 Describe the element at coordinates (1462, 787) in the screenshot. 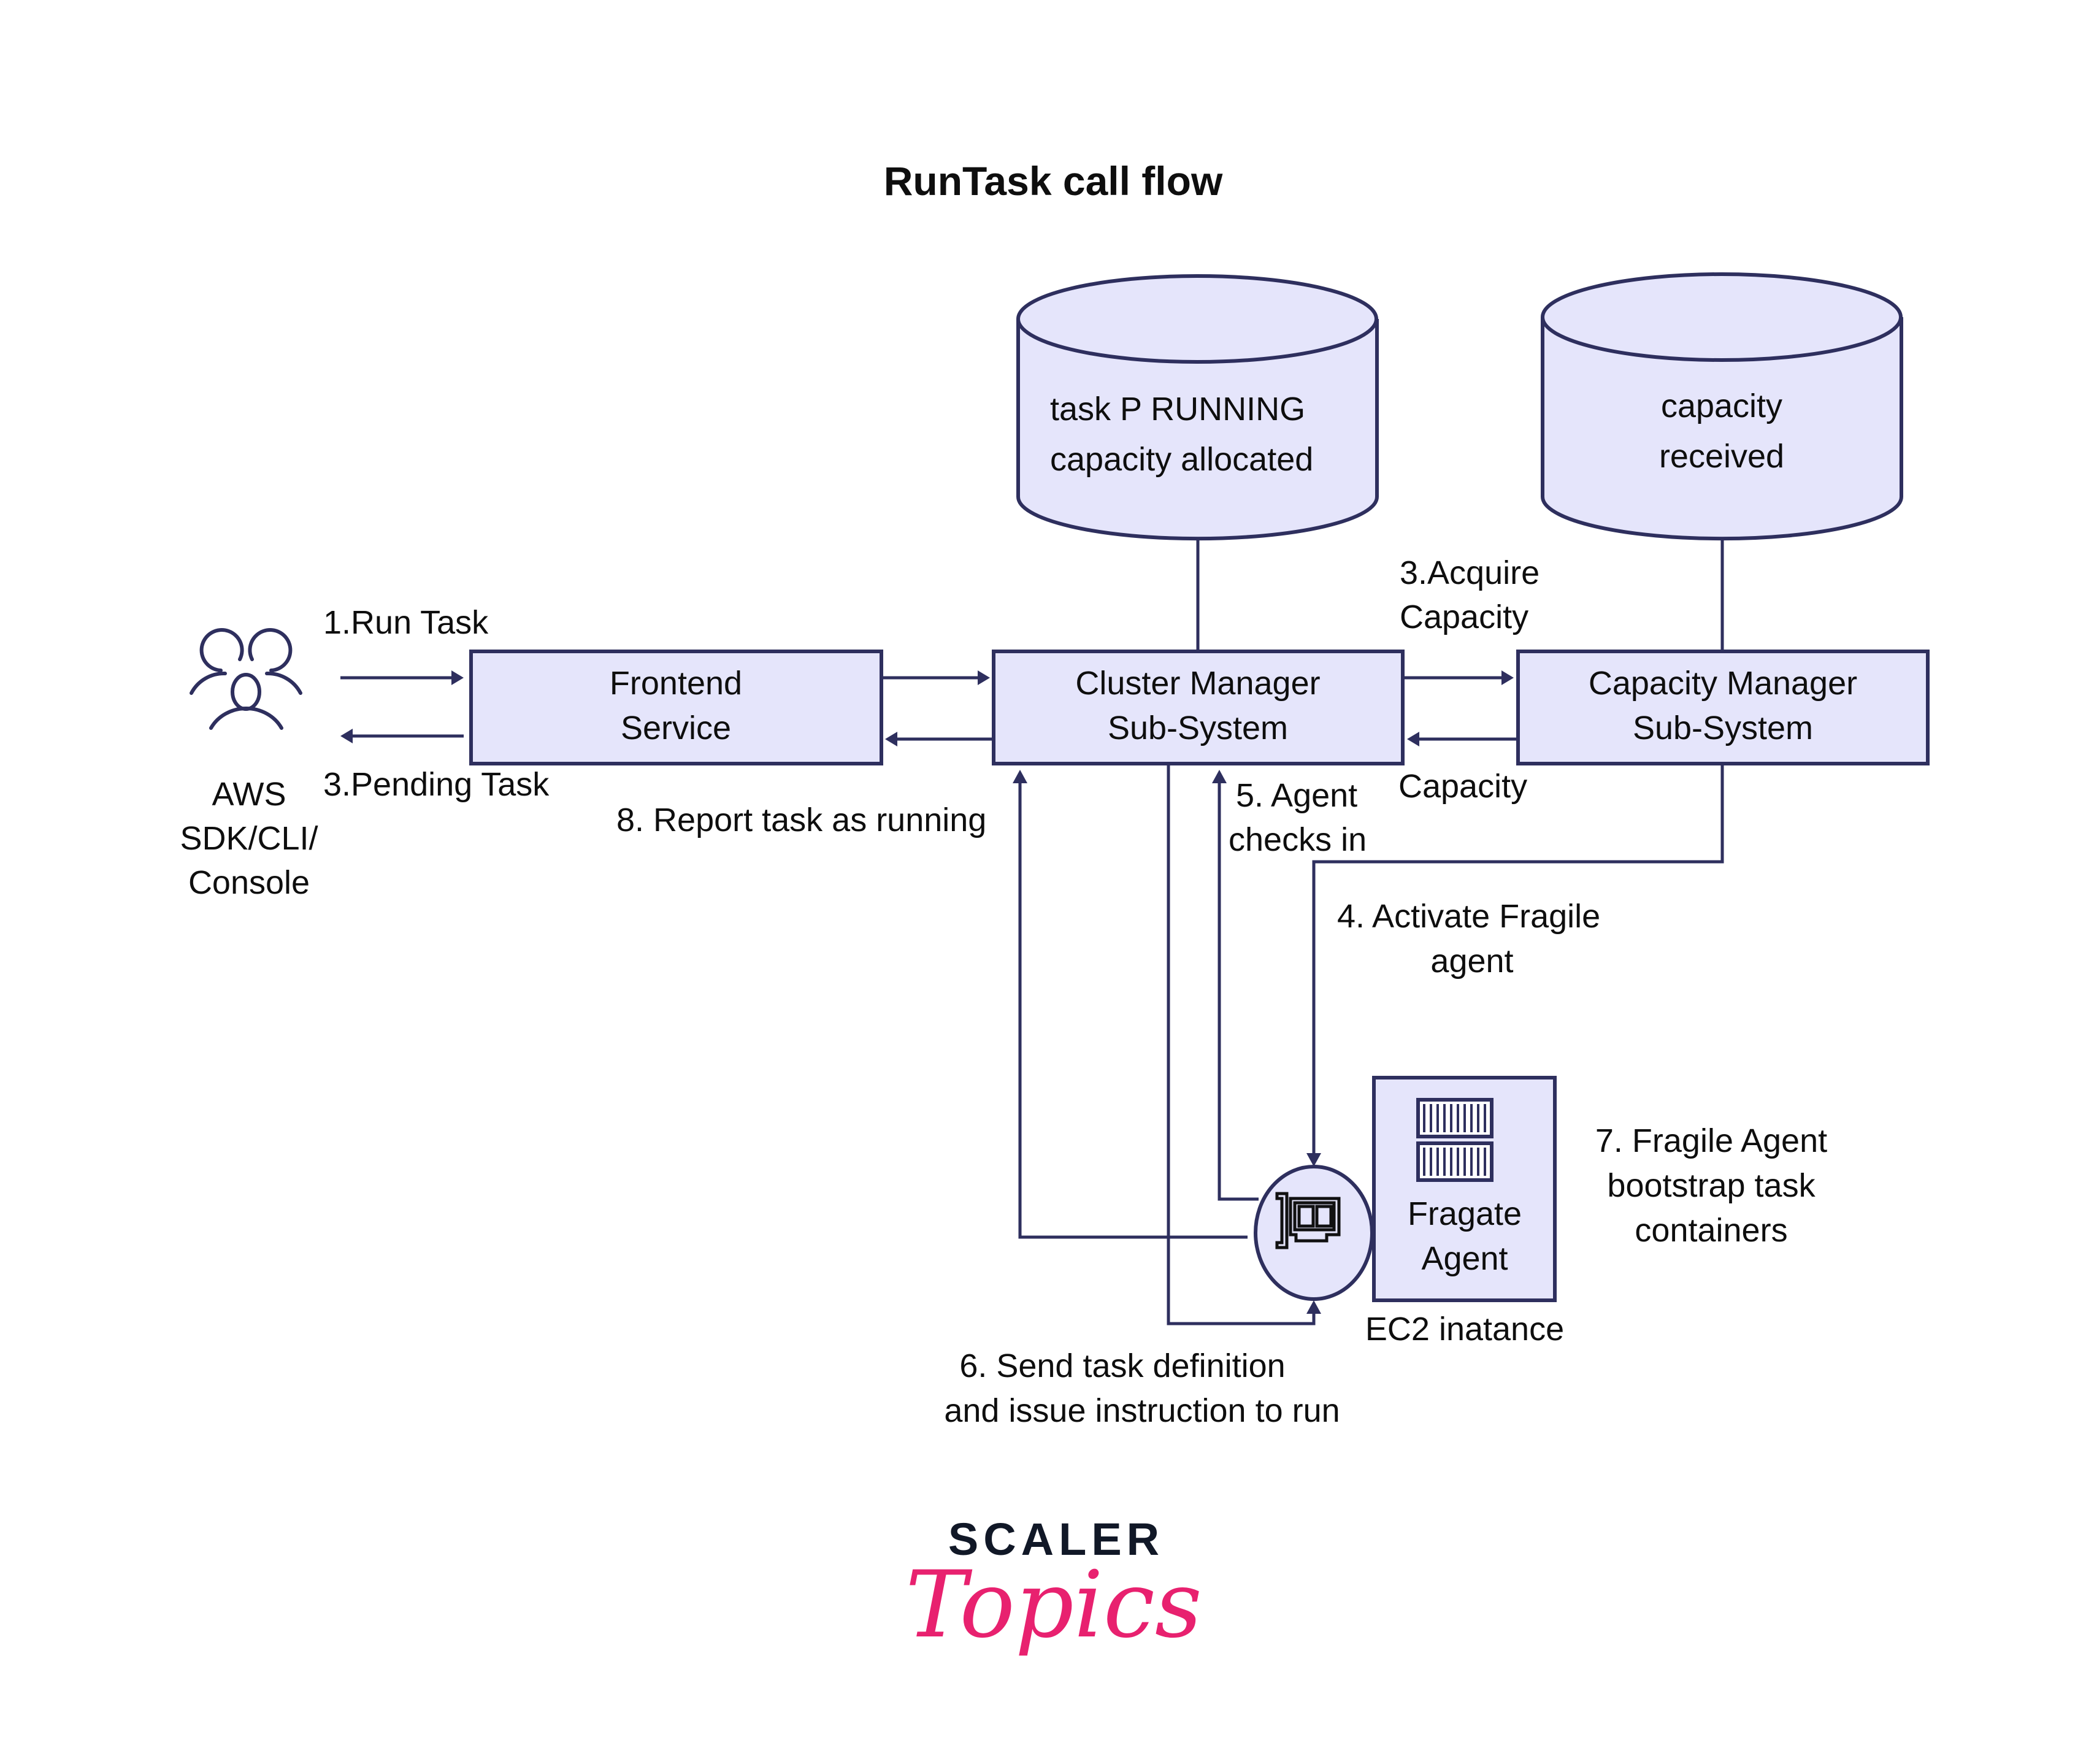

I see `label-capacity: Capacity` at that location.